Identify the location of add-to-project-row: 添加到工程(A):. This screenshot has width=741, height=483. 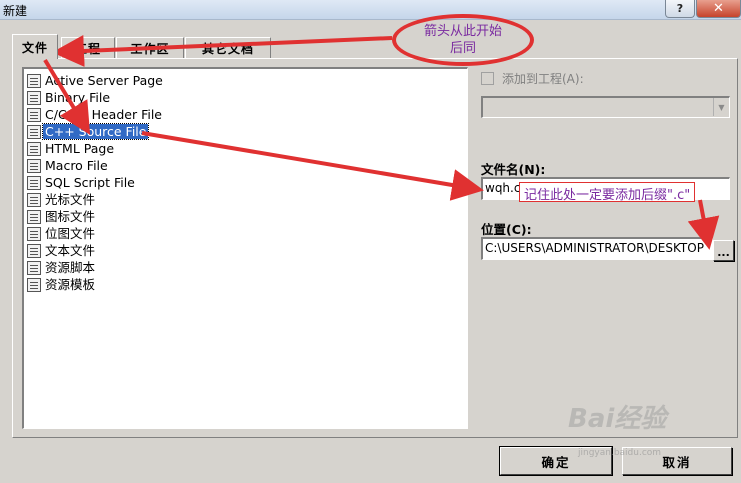
(532, 78).